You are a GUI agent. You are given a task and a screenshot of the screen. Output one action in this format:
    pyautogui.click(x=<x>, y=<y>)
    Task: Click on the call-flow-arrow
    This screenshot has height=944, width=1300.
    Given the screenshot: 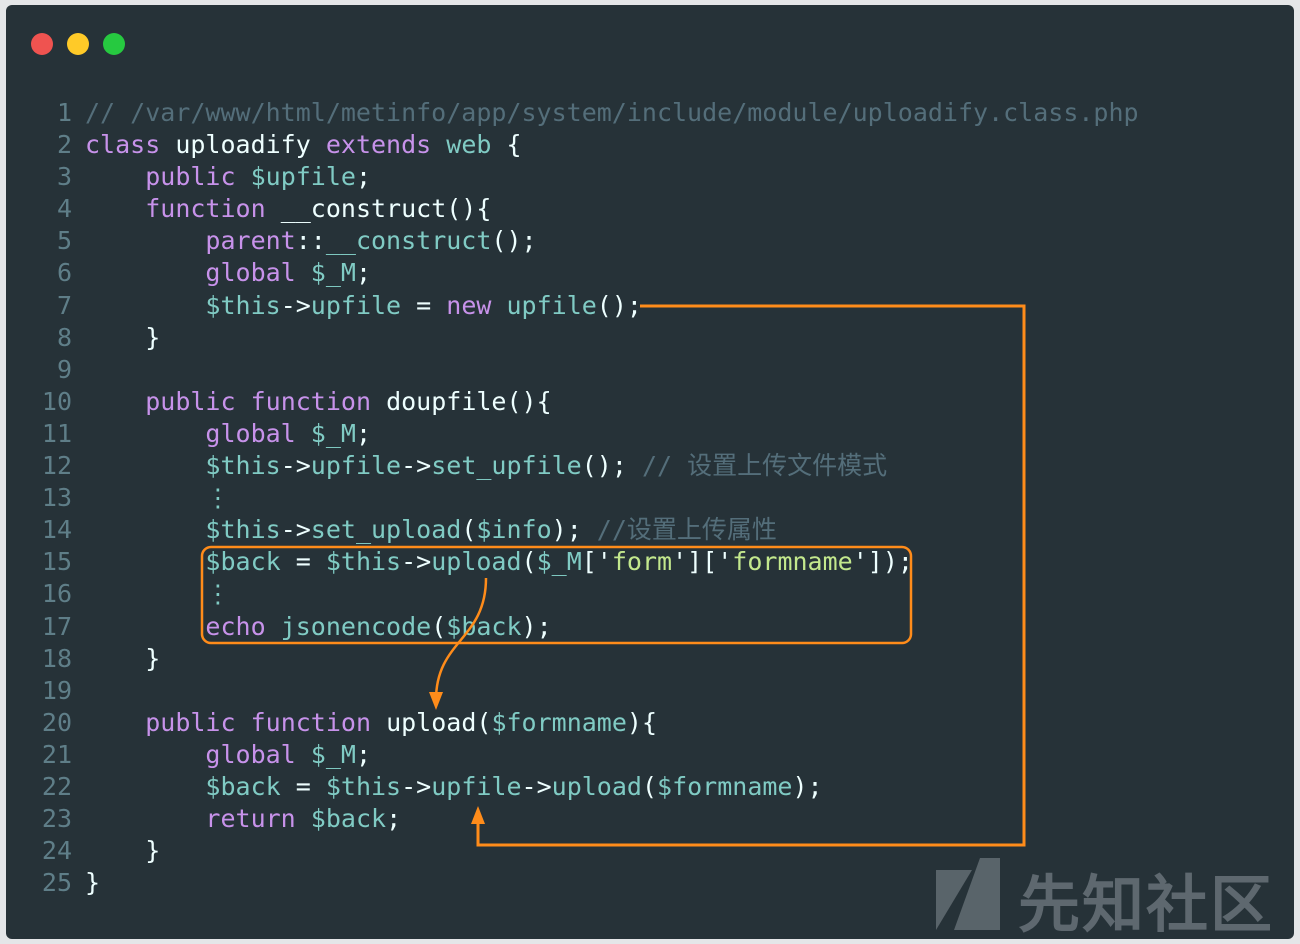 What is the action you would take?
    pyautogui.click(x=461, y=639)
    